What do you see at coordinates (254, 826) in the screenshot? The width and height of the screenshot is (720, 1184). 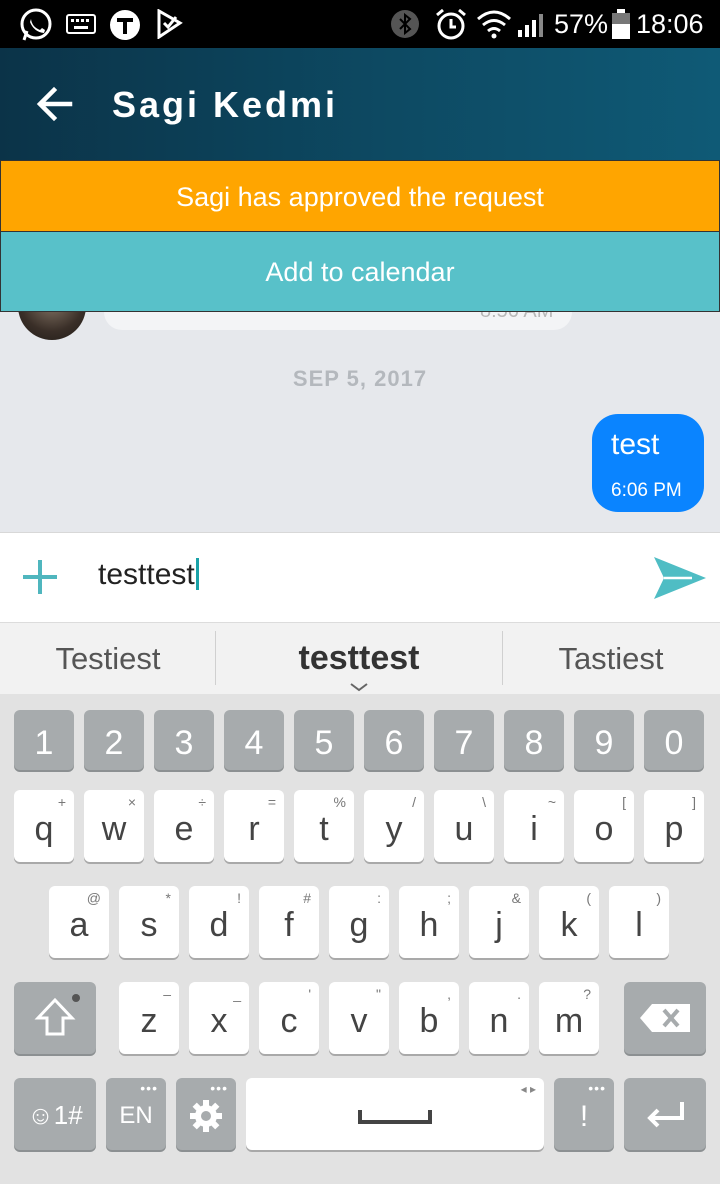 I see `letter-r-key: = r` at bounding box center [254, 826].